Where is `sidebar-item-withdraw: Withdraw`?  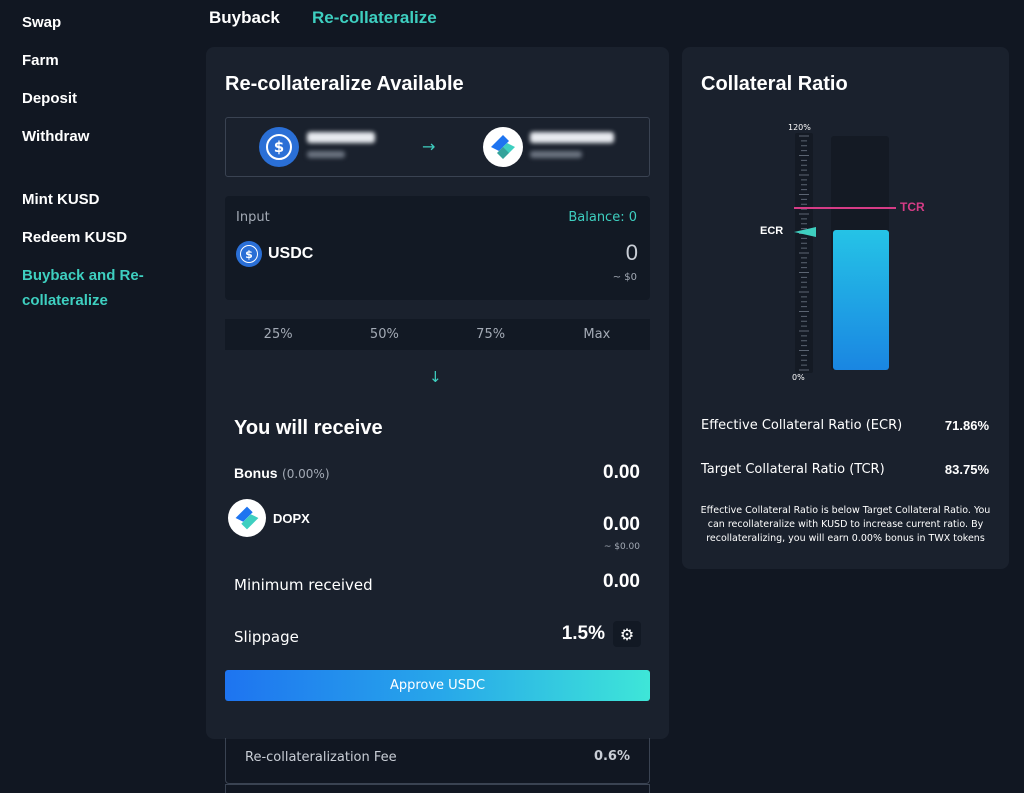
sidebar-item-withdraw: Withdraw is located at coordinates (55, 136).